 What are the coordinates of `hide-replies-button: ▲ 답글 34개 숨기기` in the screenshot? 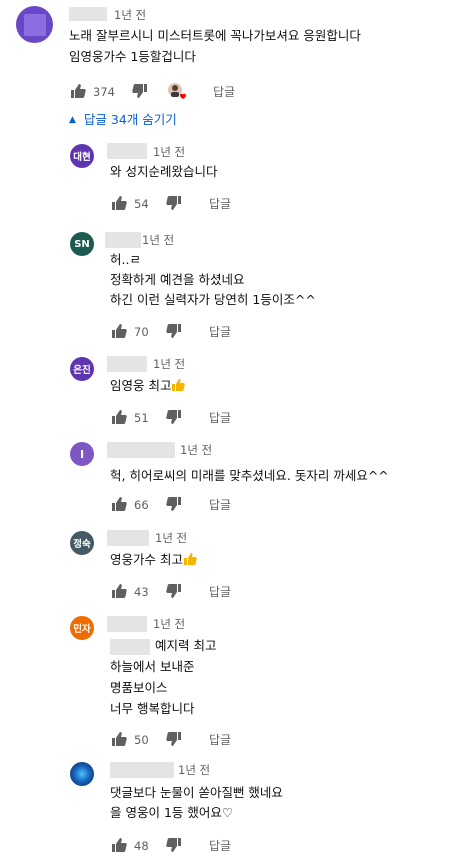 It's located at (123, 120).